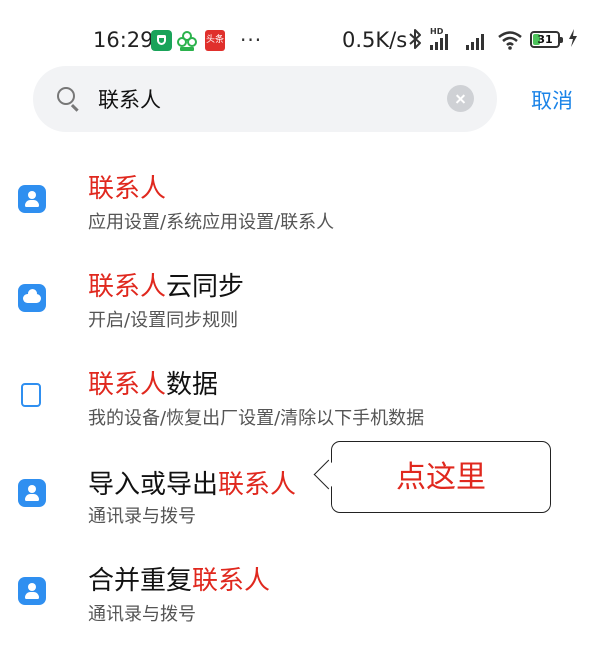  Describe the element at coordinates (306, 32) in the screenshot. I see `status-bar: 16:29 头条 ··· 0.5K/s HD 31` at that location.